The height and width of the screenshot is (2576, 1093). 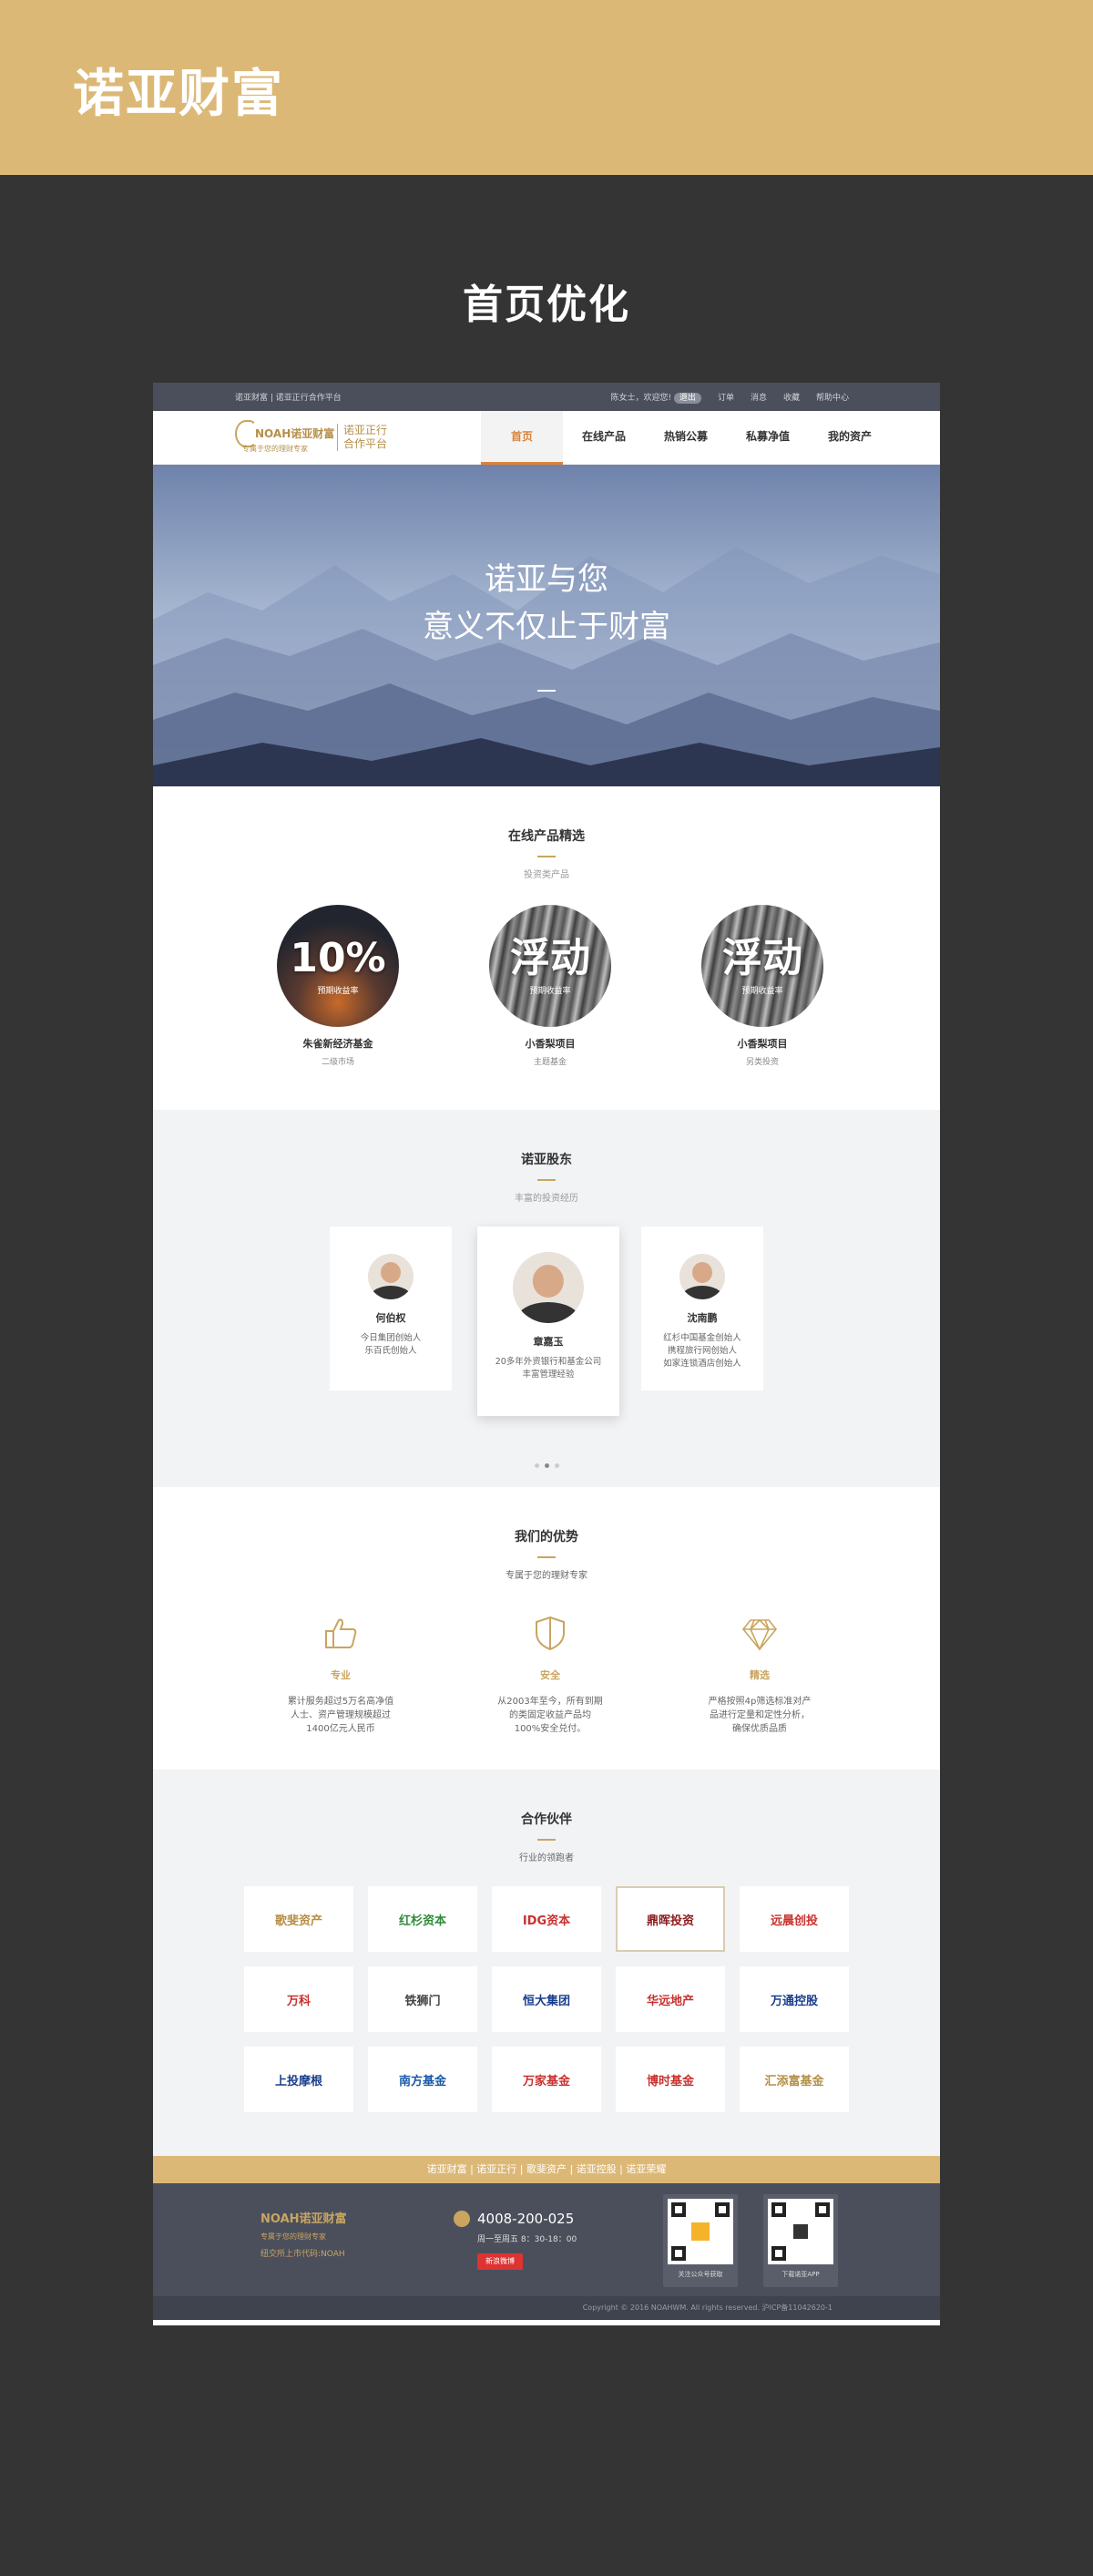 I want to click on contact-block: 4008-200-025 周一至周五 8：30-18：00 新浪微博, so click(x=516, y=2241).